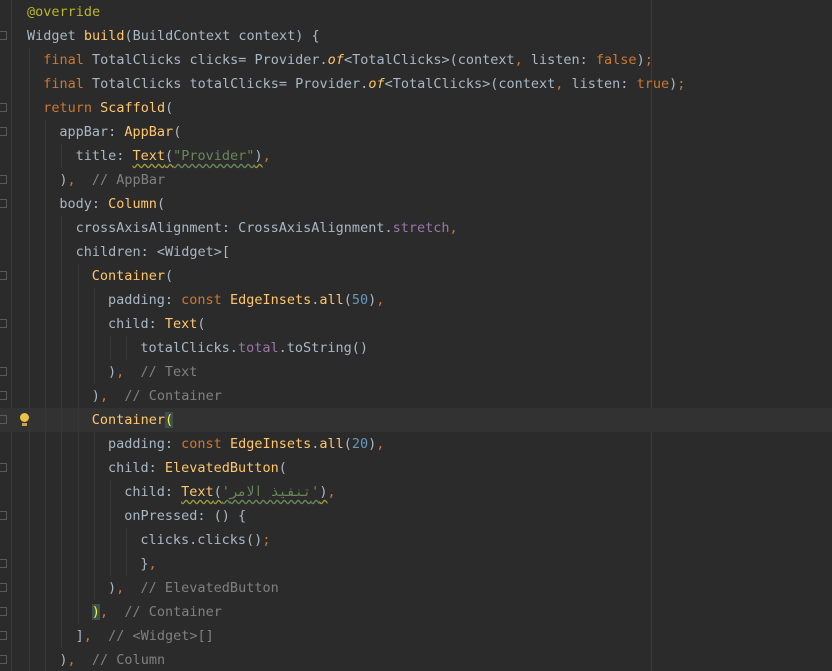  I want to click on code-line: onPressed: () {, so click(416, 516).